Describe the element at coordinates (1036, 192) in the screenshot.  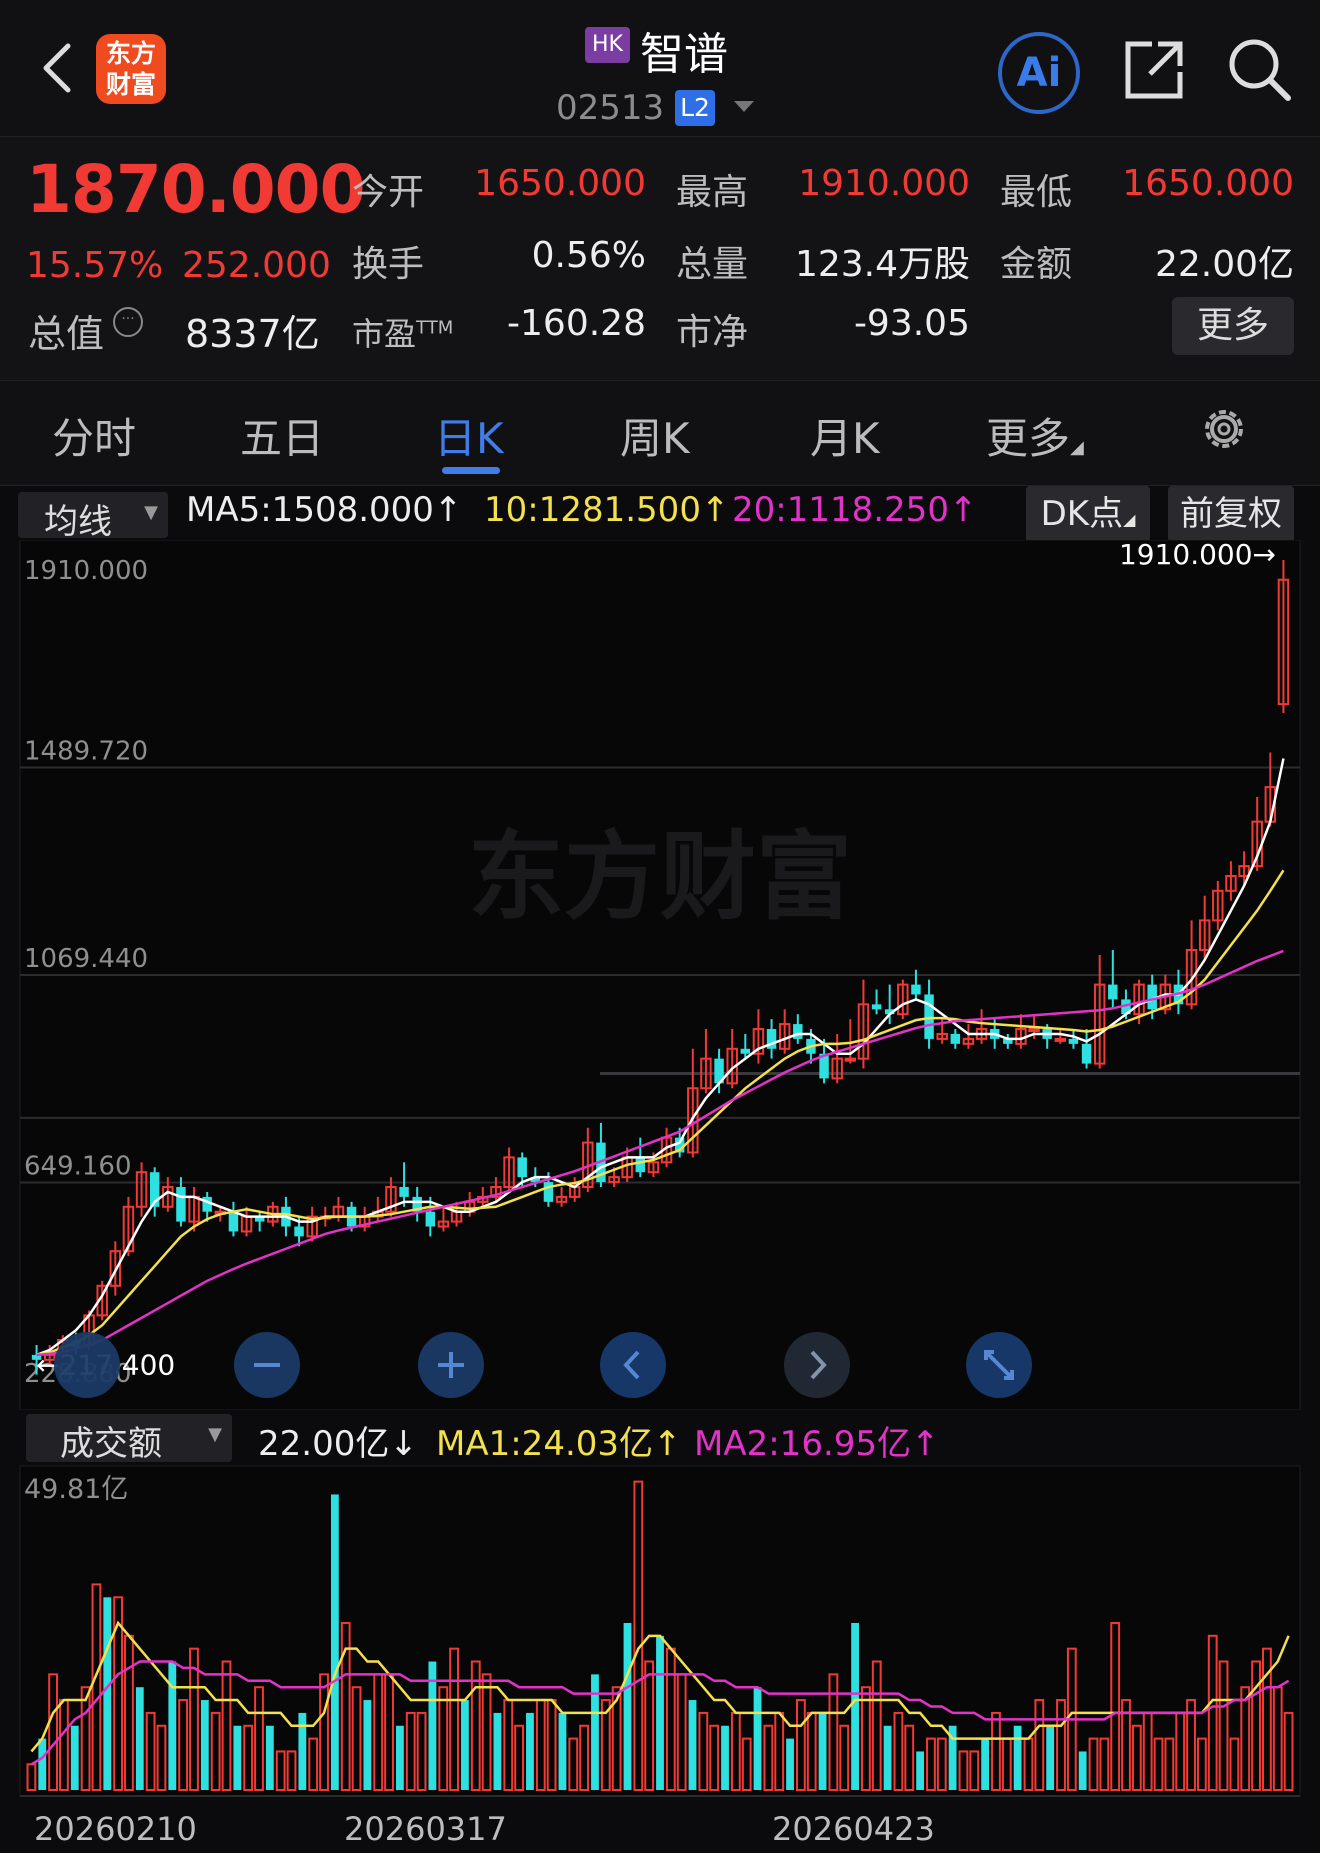
I see `low-label: 最低` at that location.